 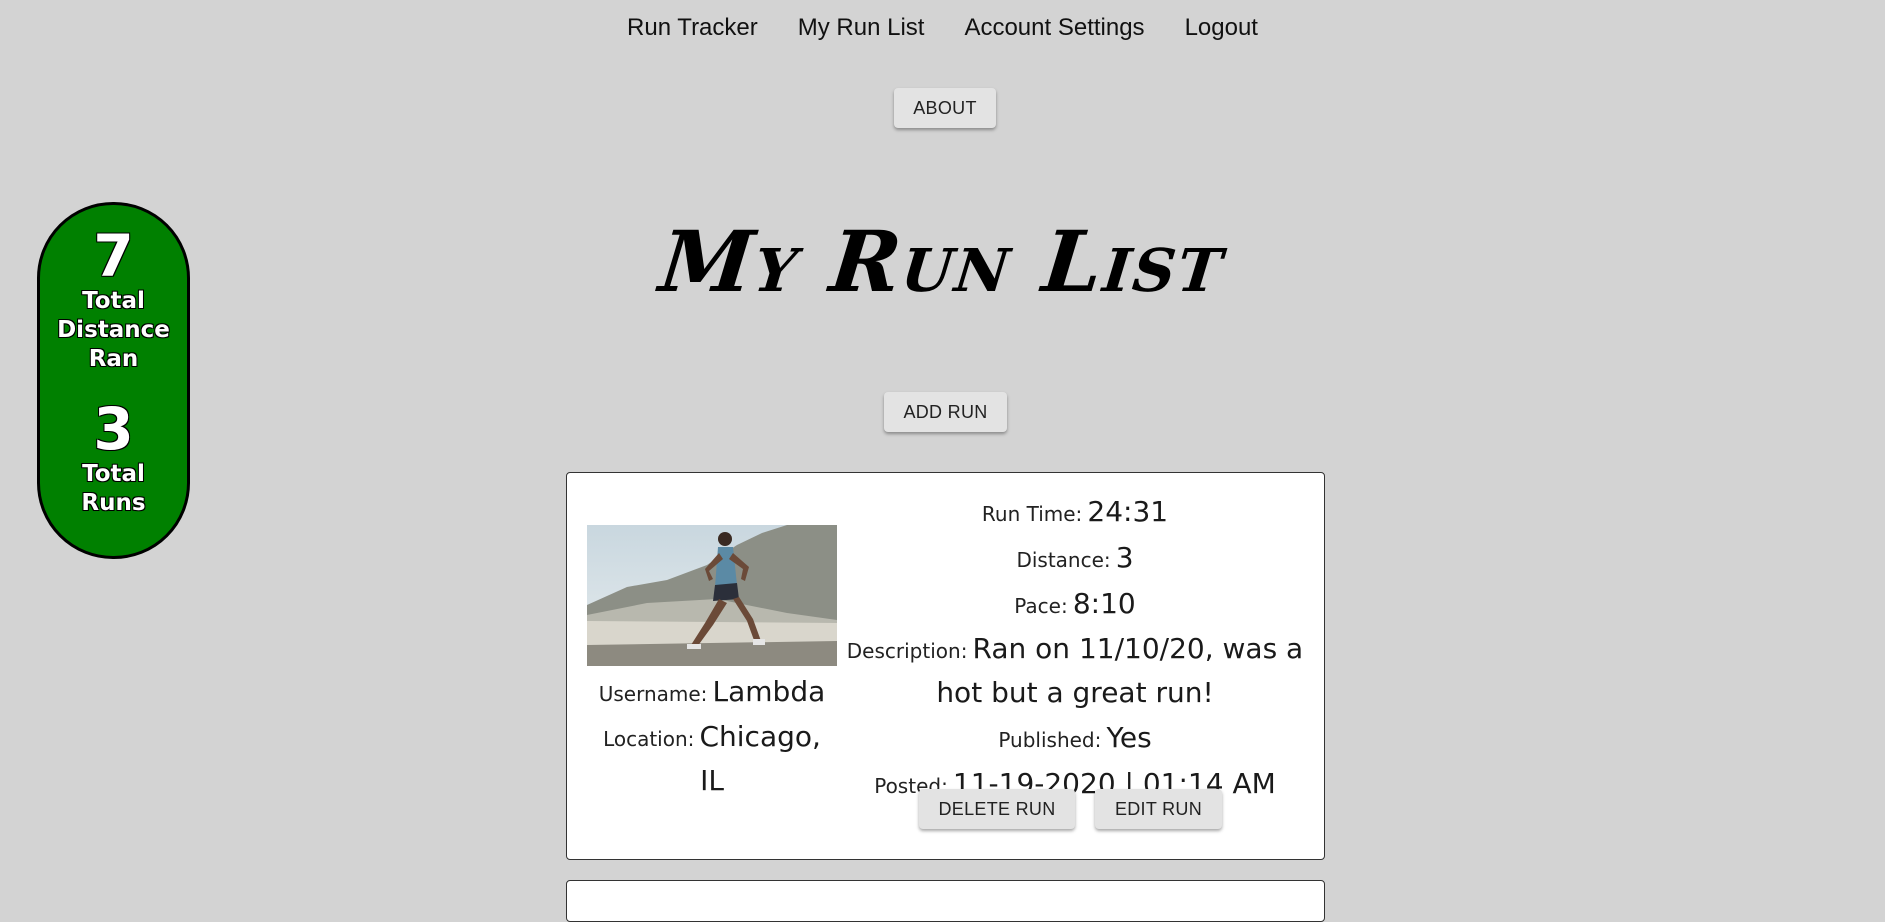 I want to click on nav-logout: Logout, so click(x=1221, y=28).